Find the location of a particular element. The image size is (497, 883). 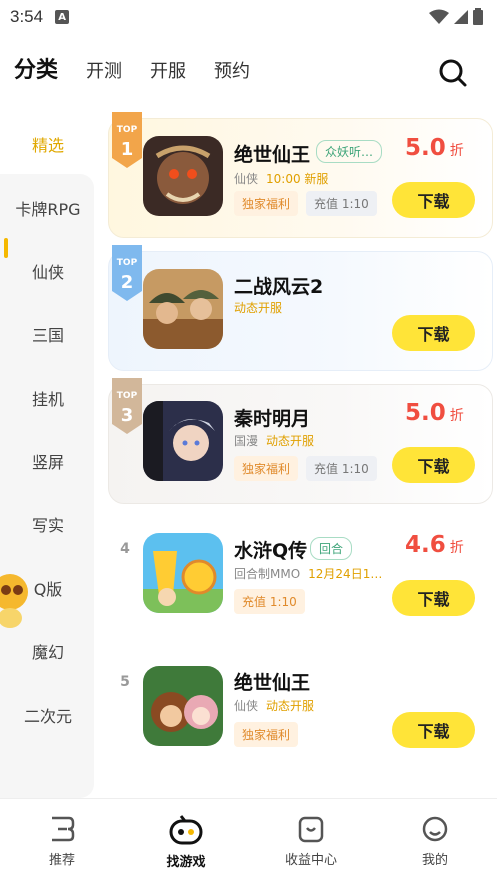

sidebar-item-card-rpg: 卡牌RPG is located at coordinates (48, 208).